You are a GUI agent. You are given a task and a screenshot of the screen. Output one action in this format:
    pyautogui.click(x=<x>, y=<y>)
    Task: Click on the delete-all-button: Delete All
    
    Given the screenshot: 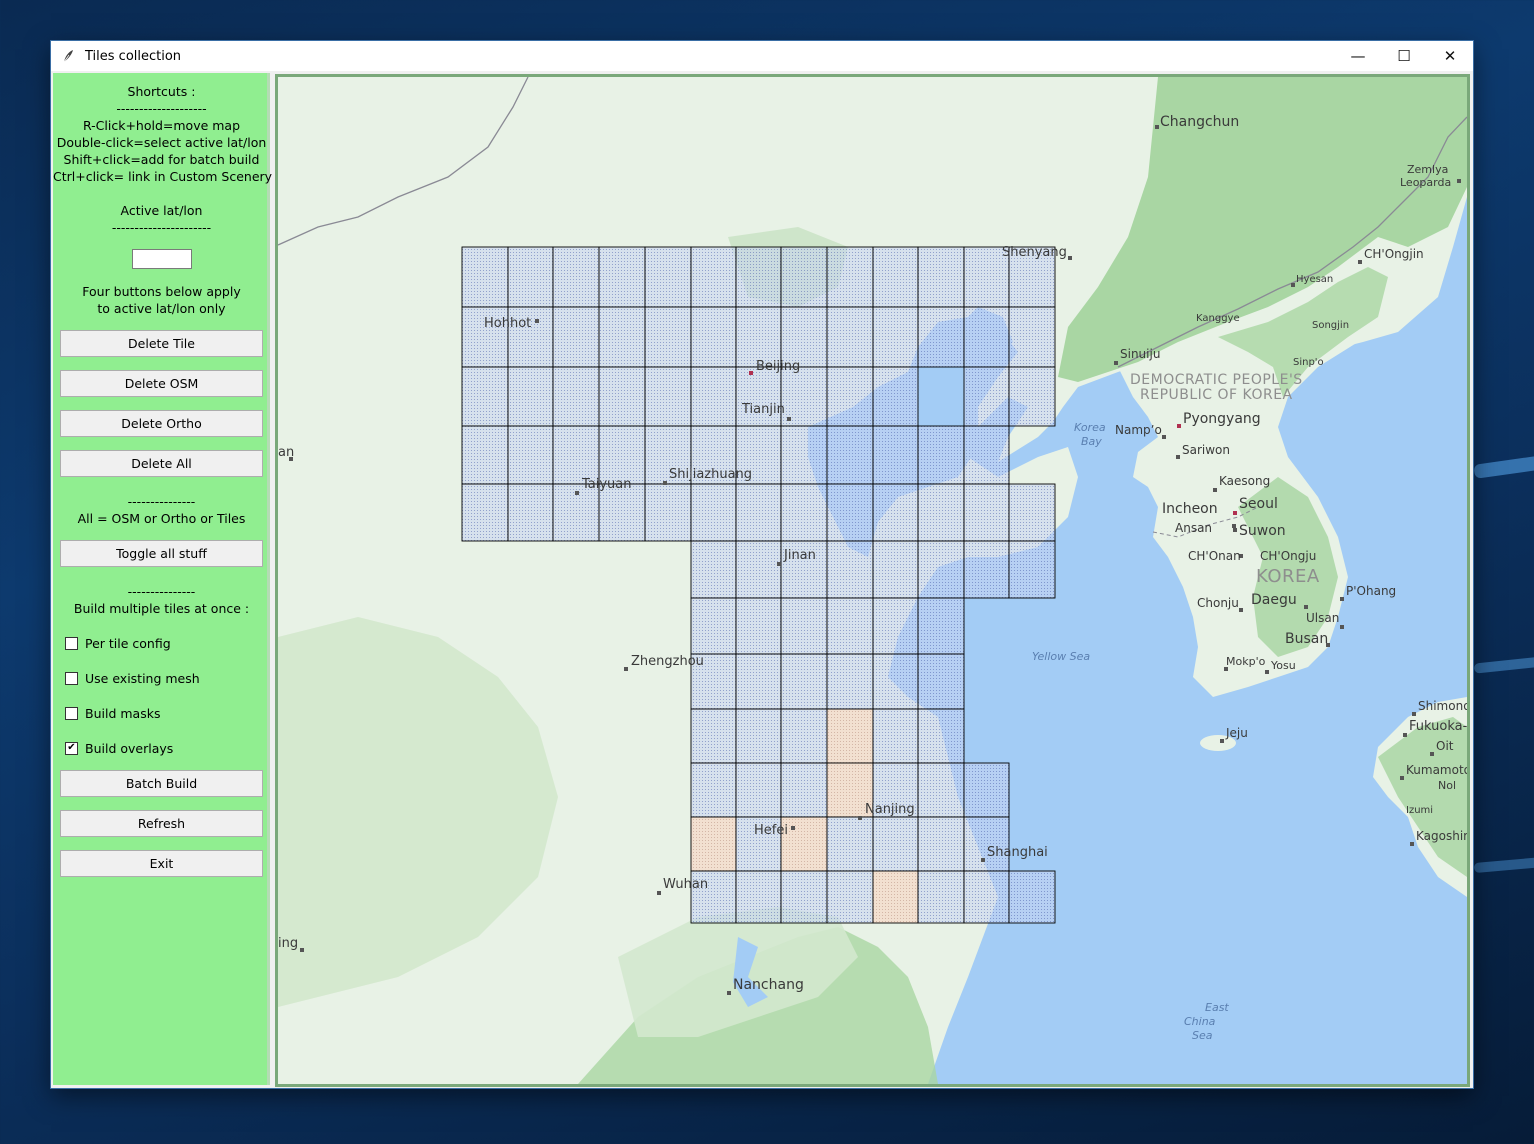 What is the action you would take?
    pyautogui.click(x=161, y=463)
    